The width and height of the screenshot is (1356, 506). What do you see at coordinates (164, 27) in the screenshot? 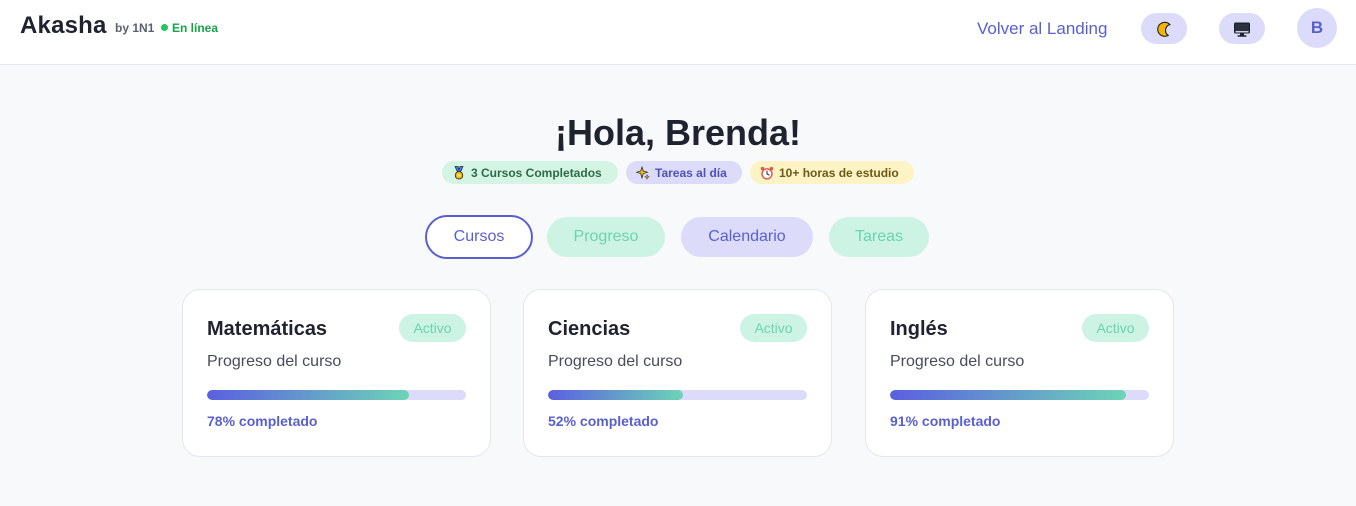
I see `online-status-dot` at bounding box center [164, 27].